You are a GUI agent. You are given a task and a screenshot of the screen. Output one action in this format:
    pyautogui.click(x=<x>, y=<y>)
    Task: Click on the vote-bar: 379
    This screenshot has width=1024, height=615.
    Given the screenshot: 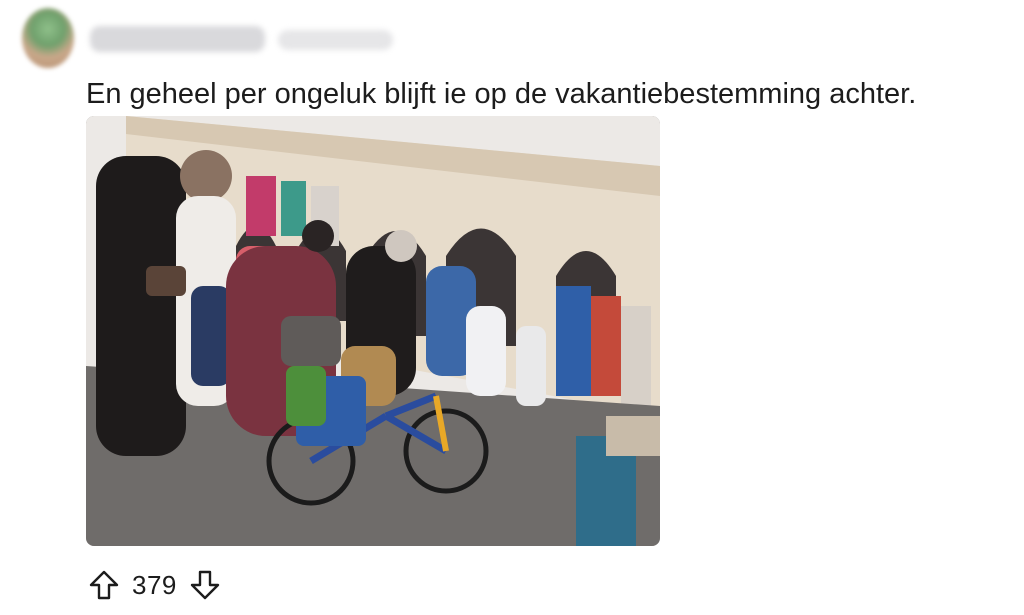 What is the action you would take?
    pyautogui.click(x=154, y=585)
    